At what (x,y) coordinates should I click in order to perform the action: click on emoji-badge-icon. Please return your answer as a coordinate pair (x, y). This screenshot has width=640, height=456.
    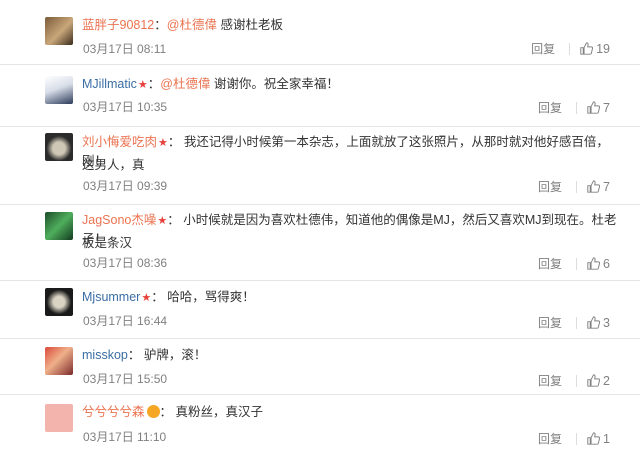
    Looking at the image, I should click on (153, 411).